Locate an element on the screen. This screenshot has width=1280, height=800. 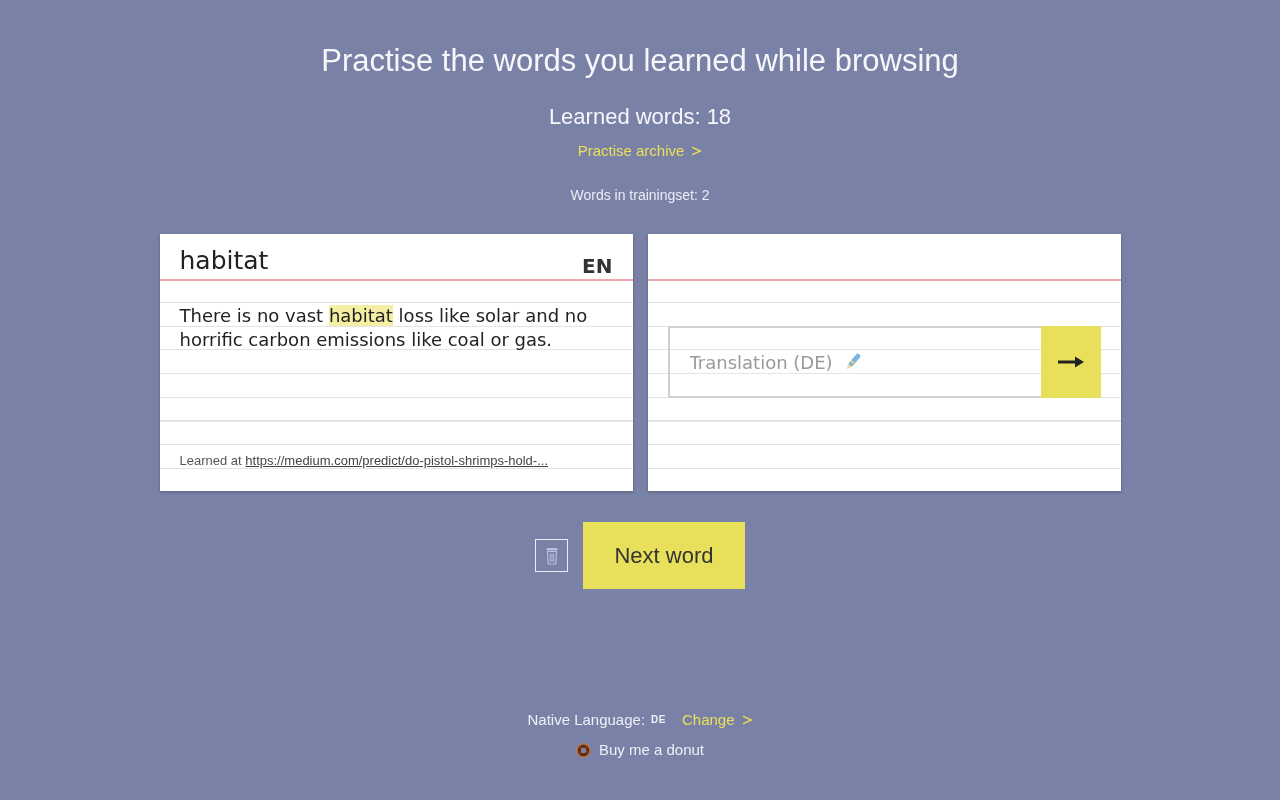
pen-icon is located at coordinates (852, 362).